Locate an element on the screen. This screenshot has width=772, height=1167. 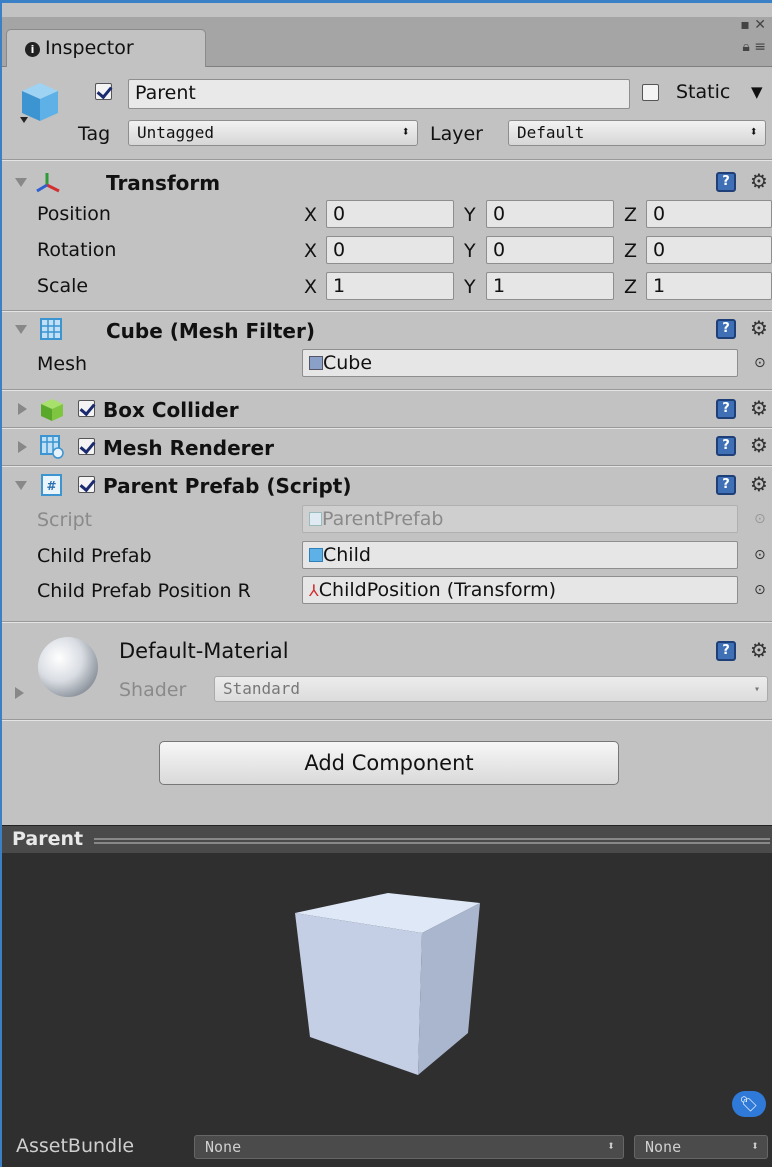
box-collider-enabled-checkbox is located at coordinates (86, 408).